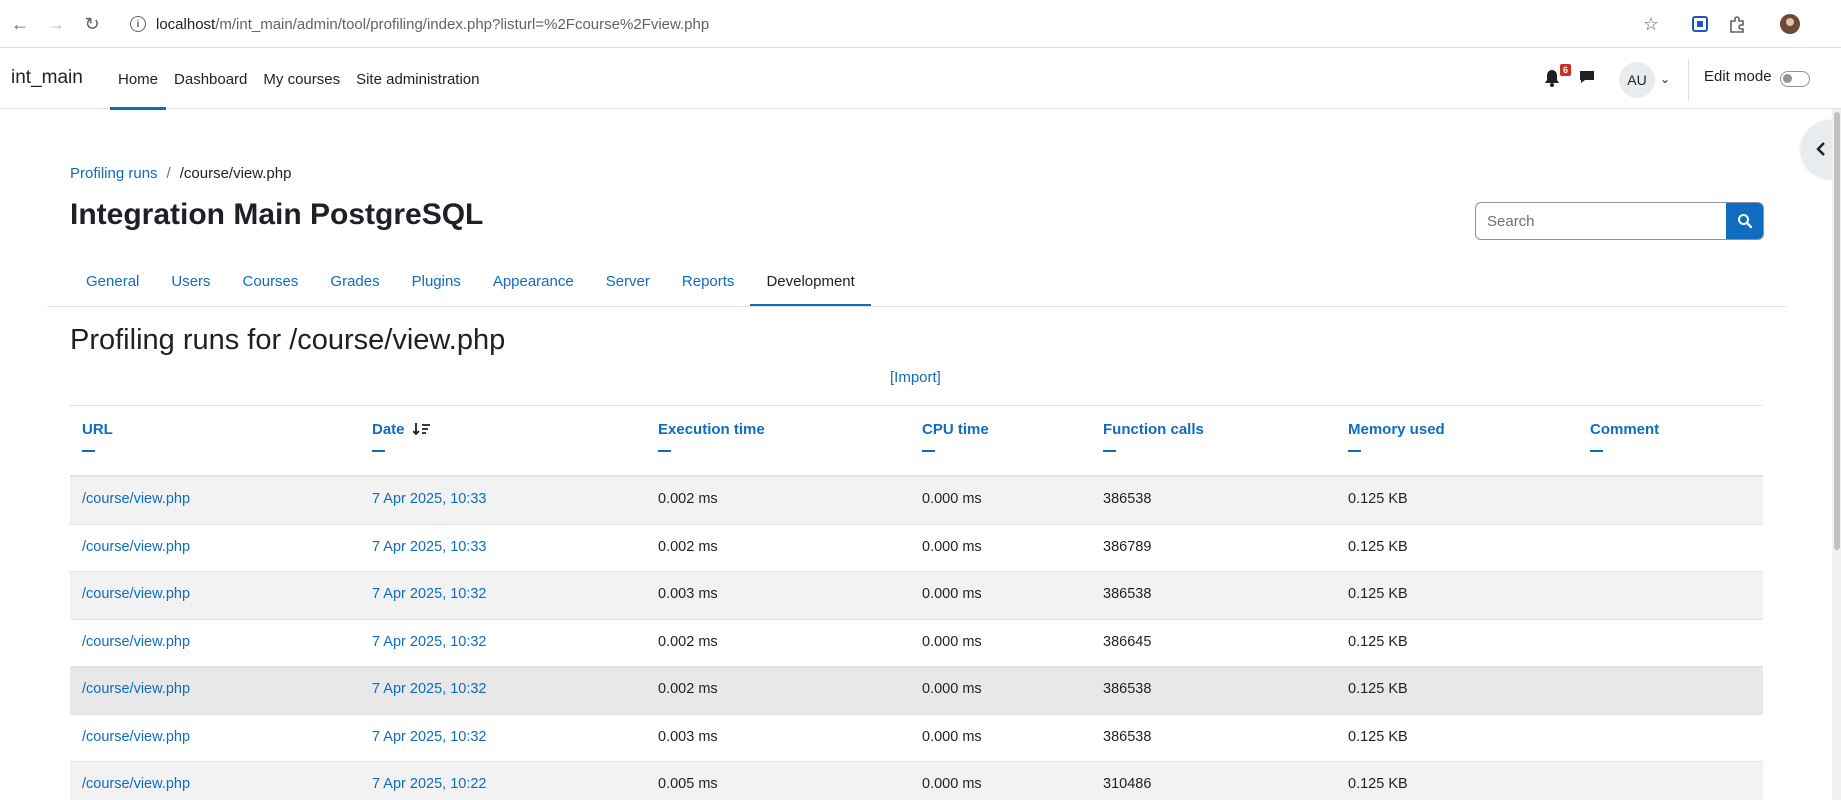  I want to click on nav-home: Home, so click(138, 79).